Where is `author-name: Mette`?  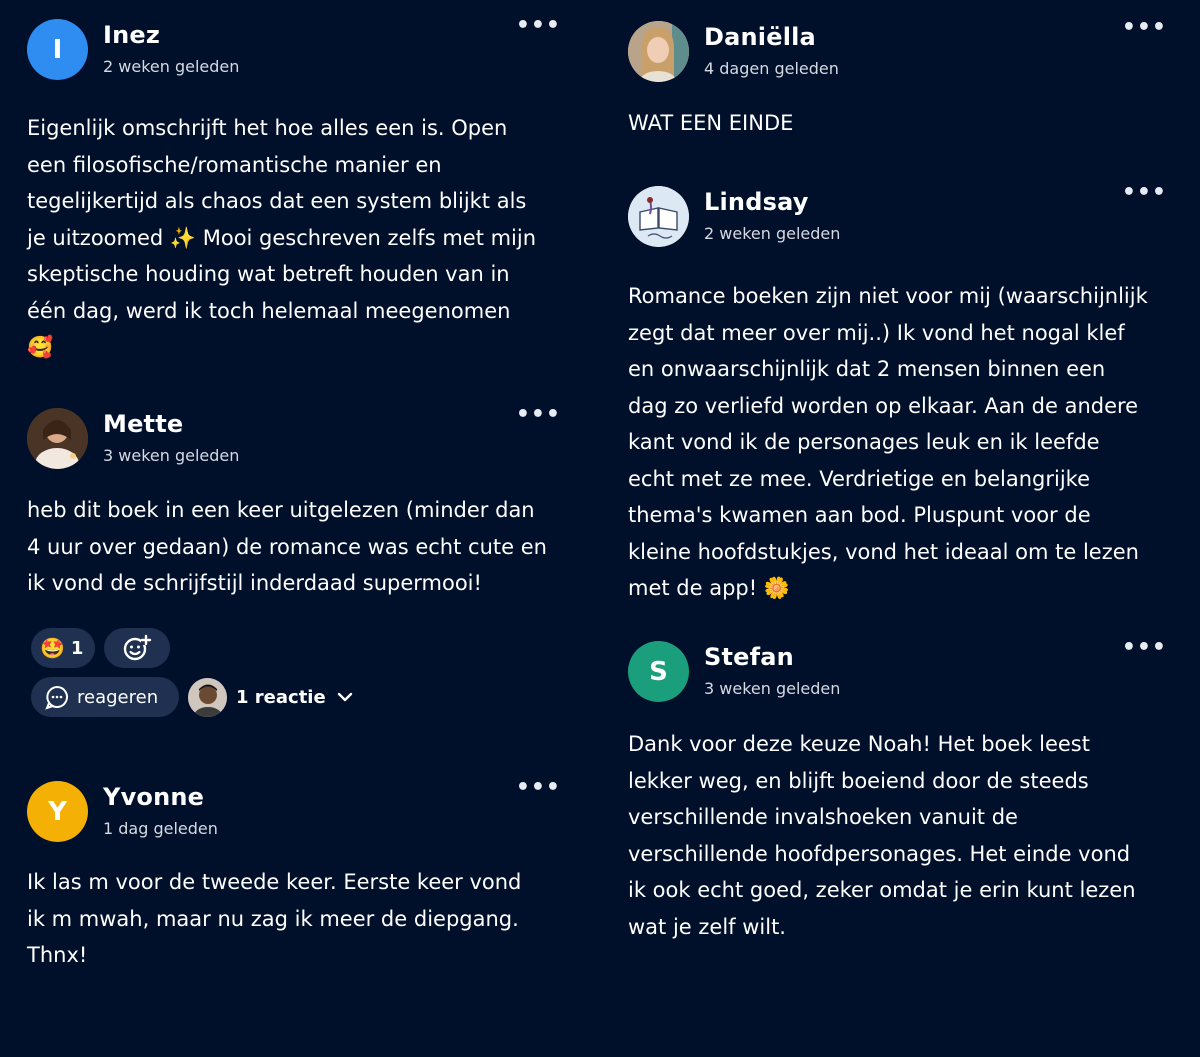
author-name: Mette is located at coordinates (143, 424).